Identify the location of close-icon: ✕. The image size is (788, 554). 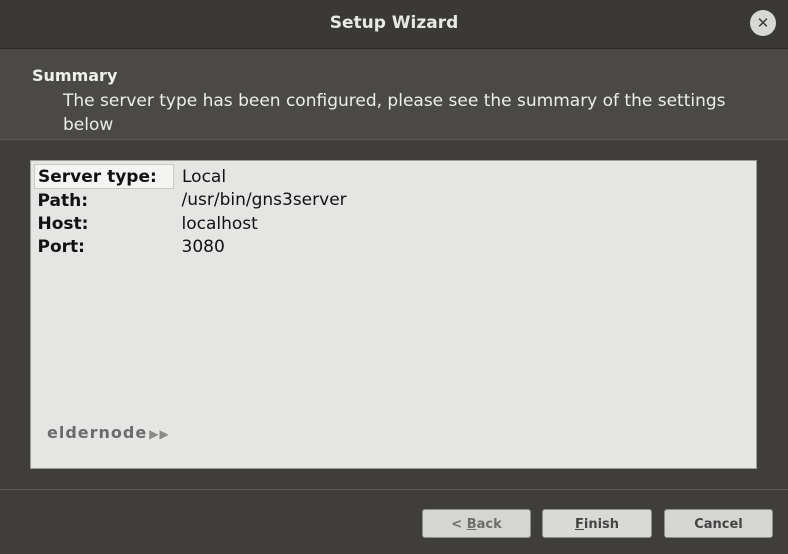
(763, 23).